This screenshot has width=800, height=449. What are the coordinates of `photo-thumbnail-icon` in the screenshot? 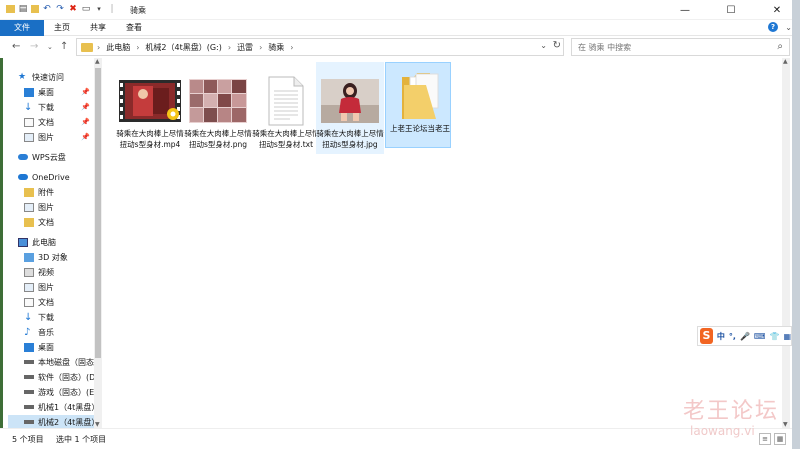 It's located at (350, 101).